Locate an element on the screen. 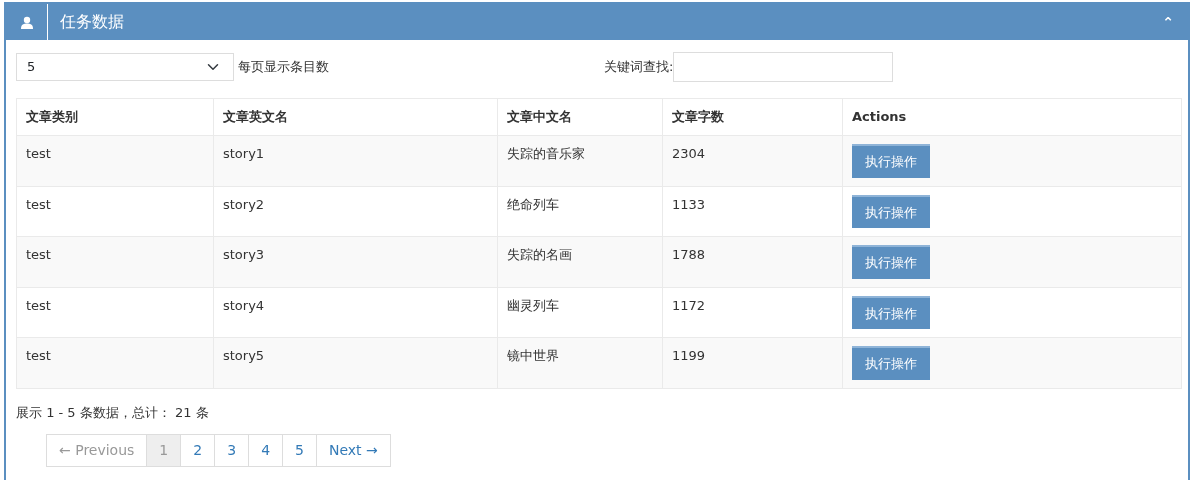 Image resolution: width=1194 pixels, height=480 pixels. table-cell: 失踪的音乐家 is located at coordinates (580, 160).